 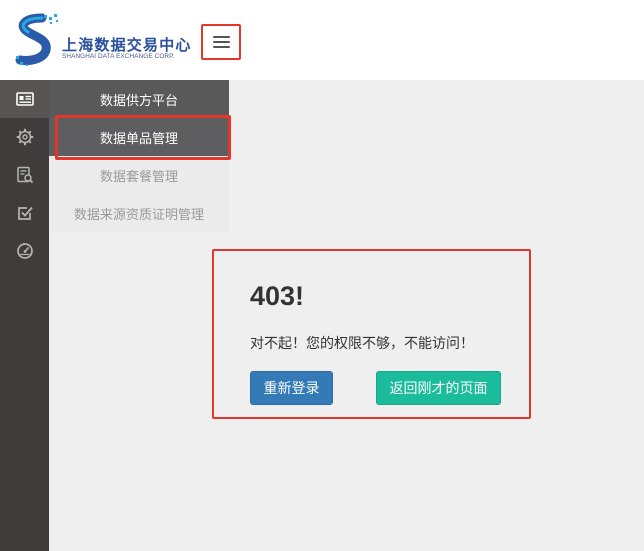 I want to click on hamburger-menu-icon, so click(x=221, y=42).